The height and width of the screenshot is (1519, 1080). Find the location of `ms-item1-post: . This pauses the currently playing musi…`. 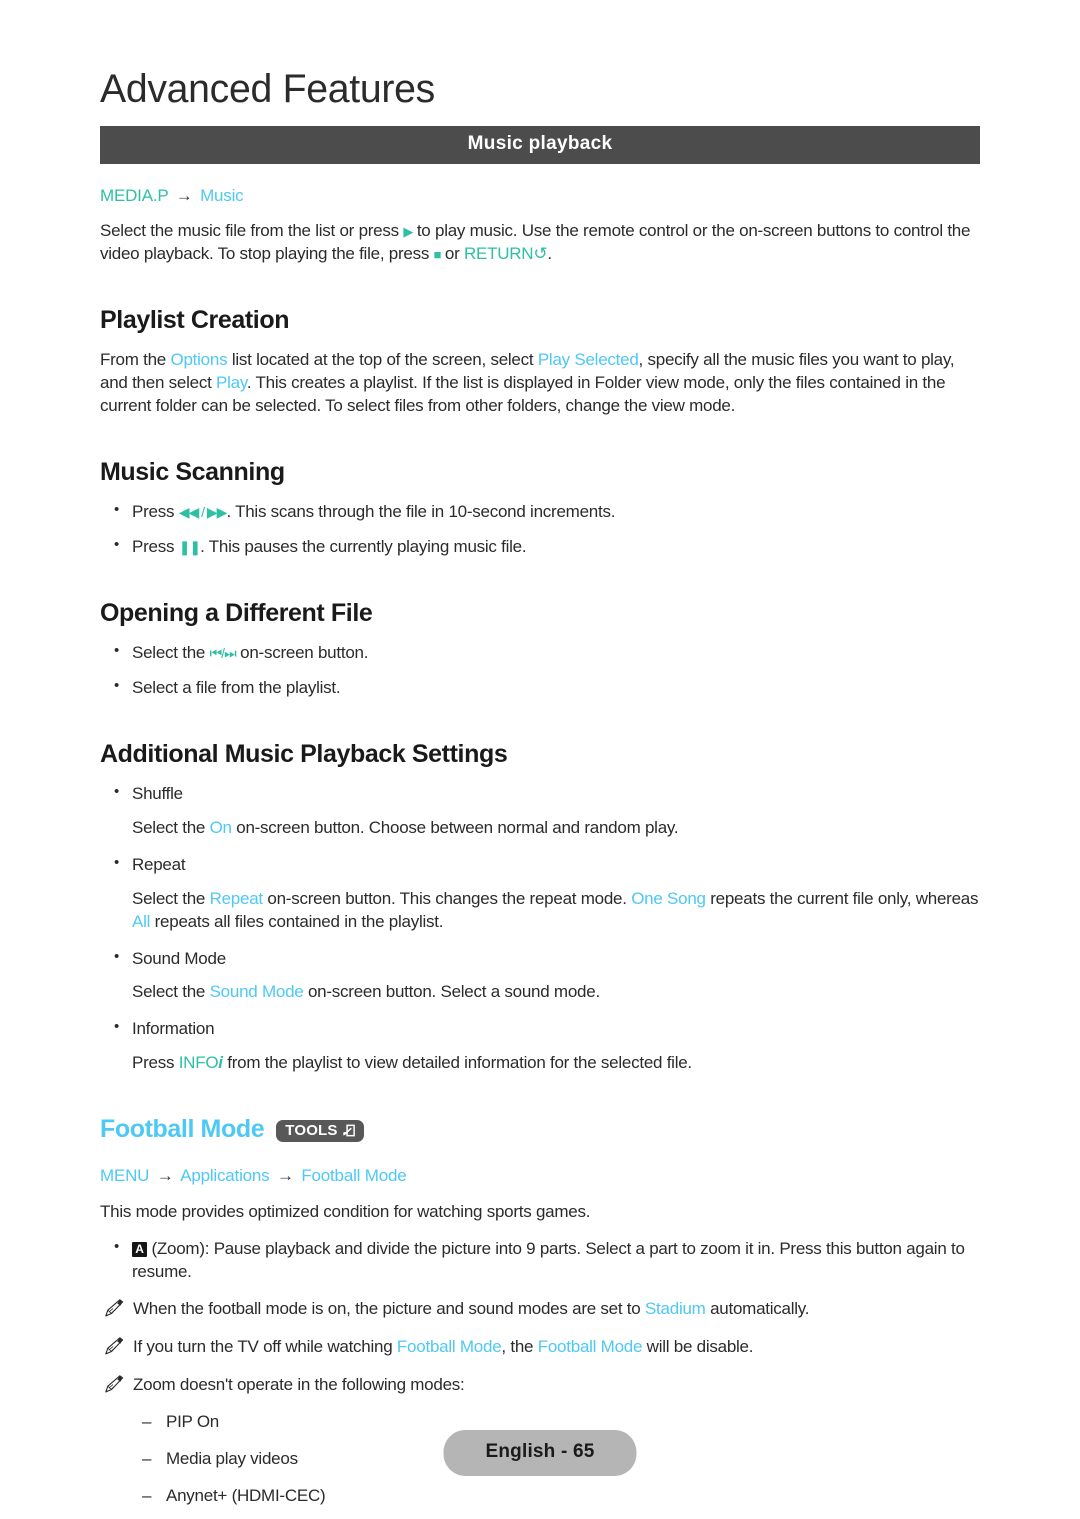

ms-item1-post: . This pauses the currently playing musi… is located at coordinates (363, 547).